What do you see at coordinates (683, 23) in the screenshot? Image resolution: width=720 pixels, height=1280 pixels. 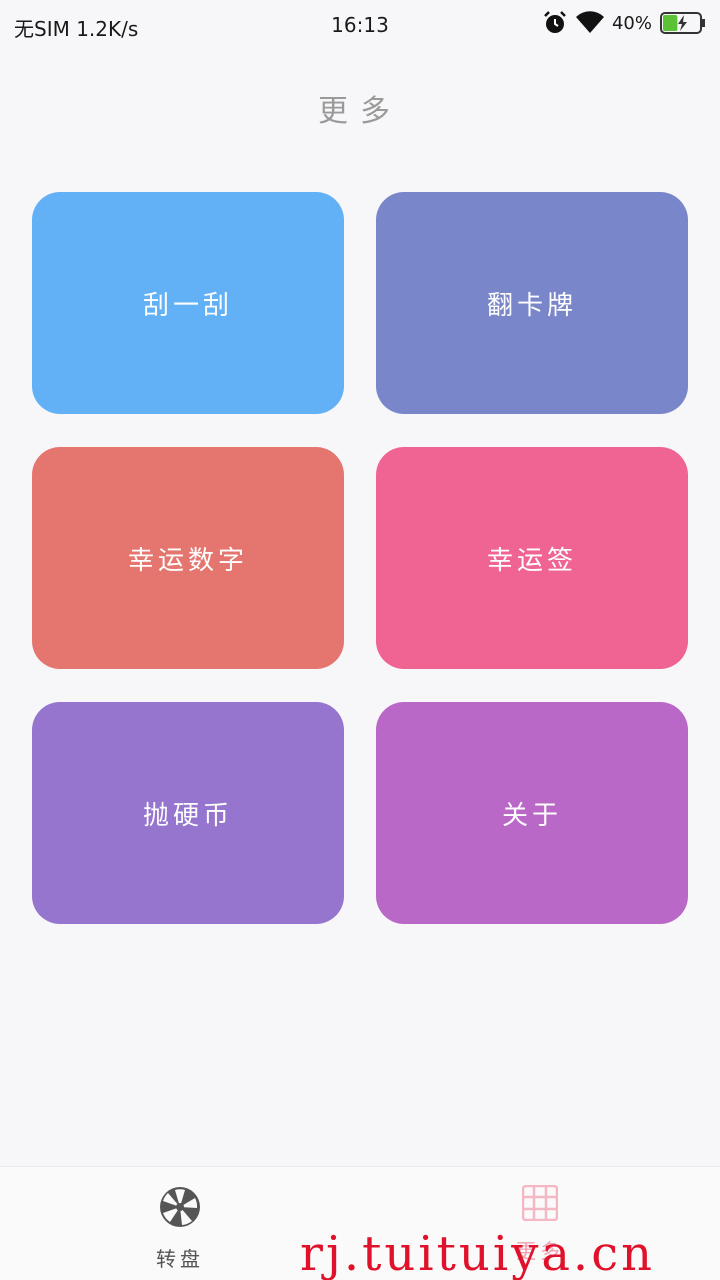 I see `battery-icon` at bounding box center [683, 23].